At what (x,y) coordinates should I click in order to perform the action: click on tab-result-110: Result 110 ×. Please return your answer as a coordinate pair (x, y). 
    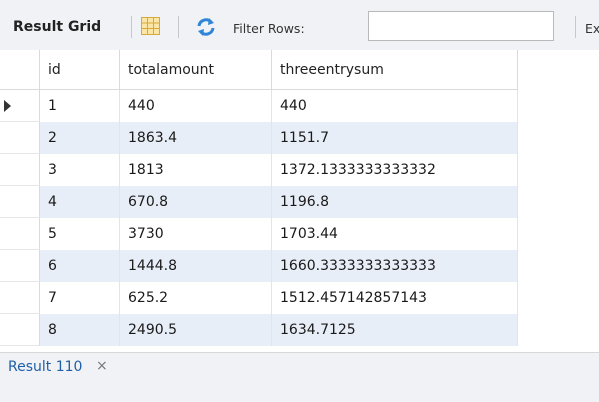
    Looking at the image, I should click on (54, 366).